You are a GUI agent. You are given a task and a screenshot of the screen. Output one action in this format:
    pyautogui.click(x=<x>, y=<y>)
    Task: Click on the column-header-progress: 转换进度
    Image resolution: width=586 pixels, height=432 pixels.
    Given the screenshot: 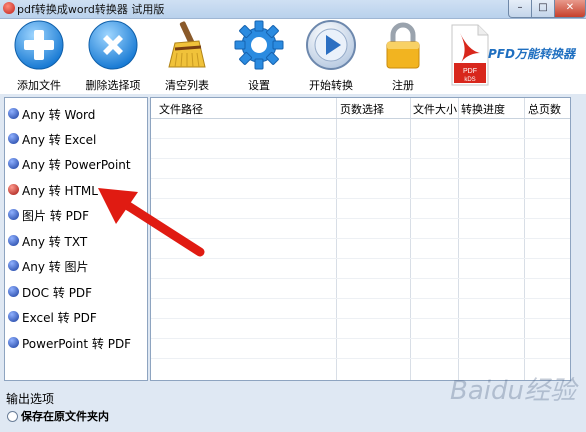 What is the action you would take?
    pyautogui.click(x=483, y=109)
    